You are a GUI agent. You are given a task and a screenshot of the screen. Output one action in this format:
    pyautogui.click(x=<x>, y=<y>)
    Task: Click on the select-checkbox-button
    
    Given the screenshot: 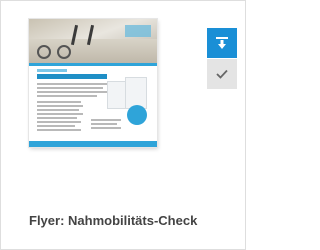 What is the action you would take?
    pyautogui.click(x=222, y=74)
    